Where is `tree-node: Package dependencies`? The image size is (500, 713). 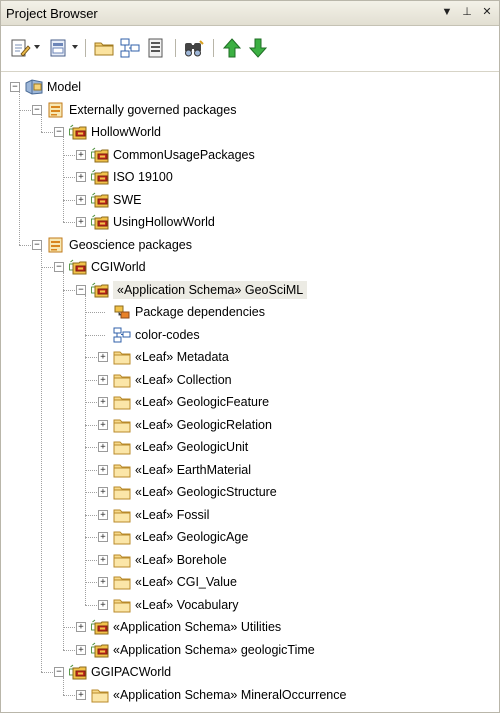
tree-node: Package dependencies is located at coordinates (250, 312).